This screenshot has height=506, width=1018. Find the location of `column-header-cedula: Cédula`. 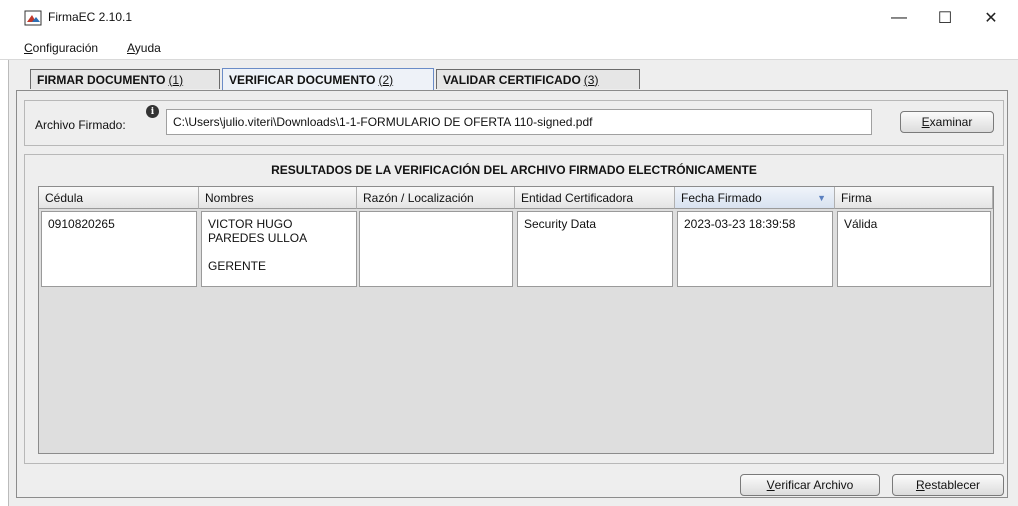

column-header-cedula: Cédula is located at coordinates (119, 198).